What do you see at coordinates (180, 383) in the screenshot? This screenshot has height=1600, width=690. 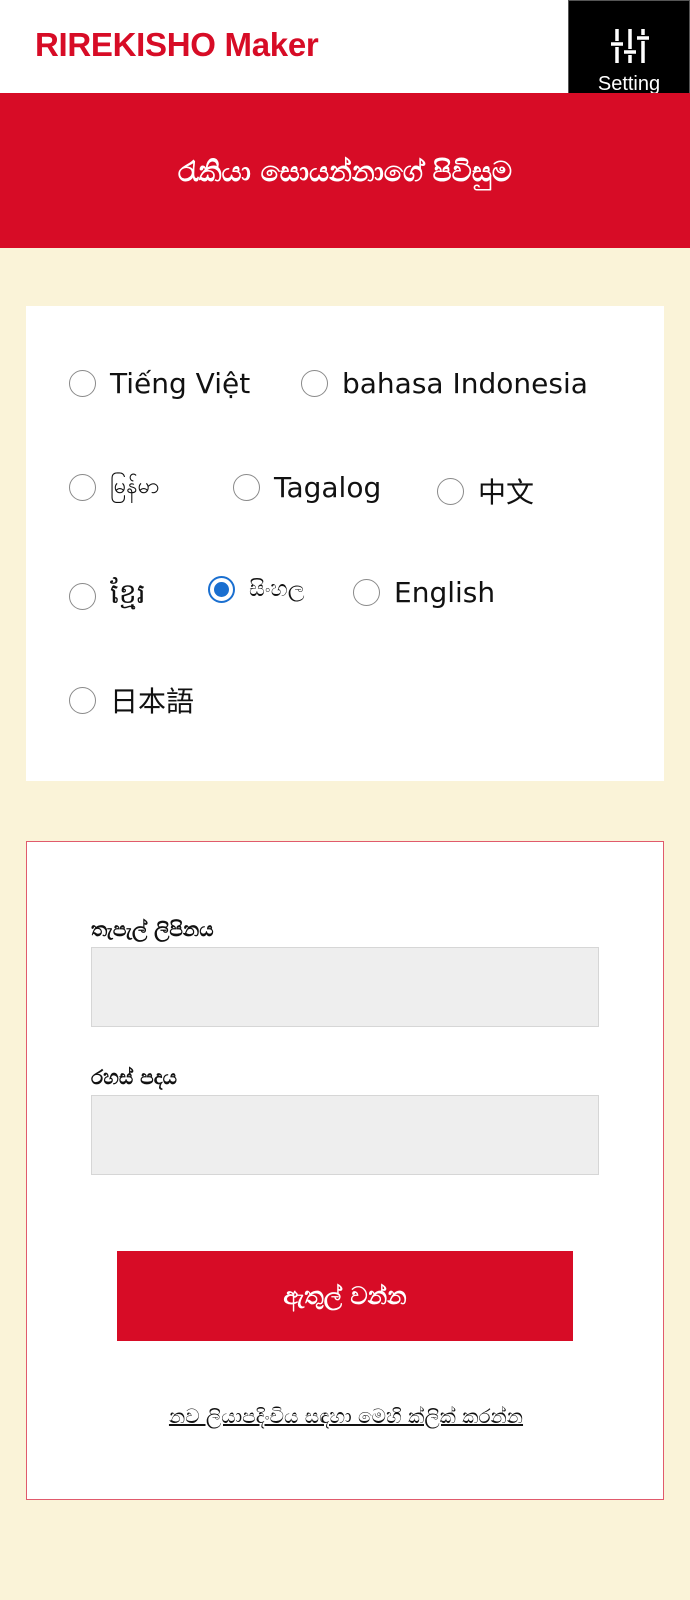 I see `lang-label-vietnamese: Tiếng Việt` at bounding box center [180, 383].